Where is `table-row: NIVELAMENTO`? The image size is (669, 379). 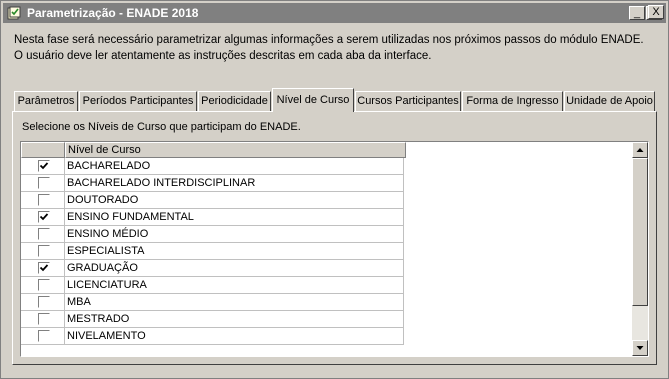 table-row: NIVELAMENTO is located at coordinates (213, 336).